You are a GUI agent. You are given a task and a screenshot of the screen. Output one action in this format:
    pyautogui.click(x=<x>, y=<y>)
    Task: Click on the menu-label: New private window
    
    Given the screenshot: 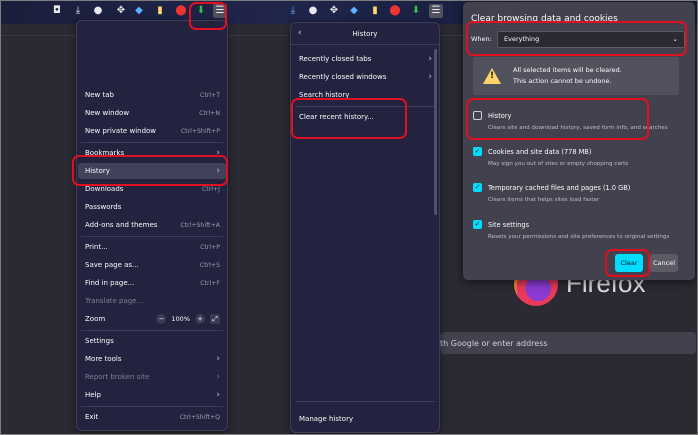 What is the action you would take?
    pyautogui.click(x=121, y=131)
    